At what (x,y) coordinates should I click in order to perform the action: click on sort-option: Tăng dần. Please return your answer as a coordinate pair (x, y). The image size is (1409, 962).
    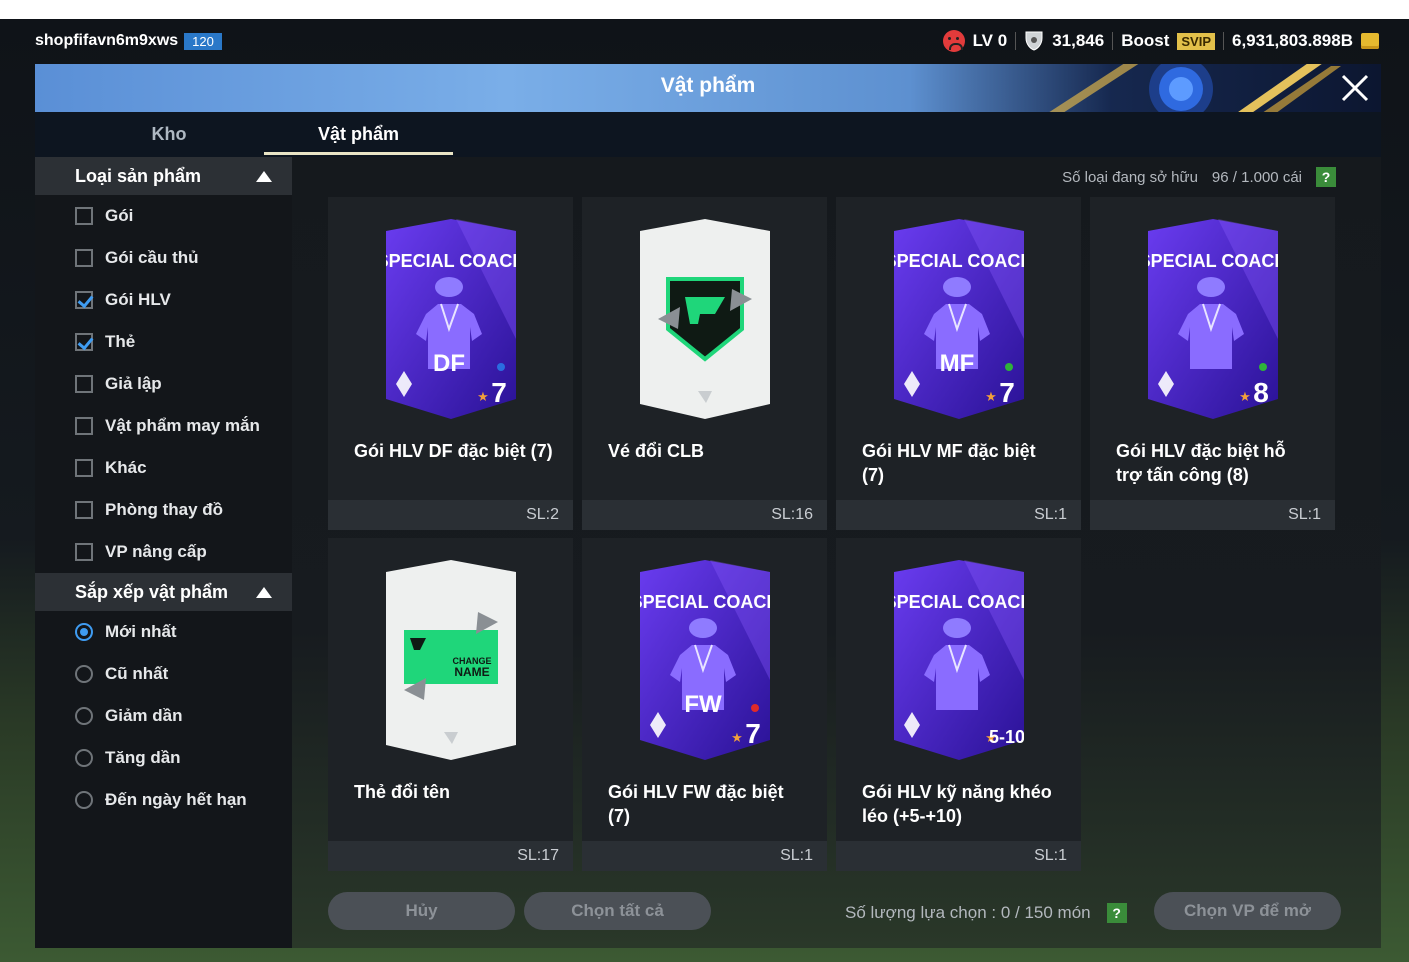
    Looking at the image, I should click on (163, 758).